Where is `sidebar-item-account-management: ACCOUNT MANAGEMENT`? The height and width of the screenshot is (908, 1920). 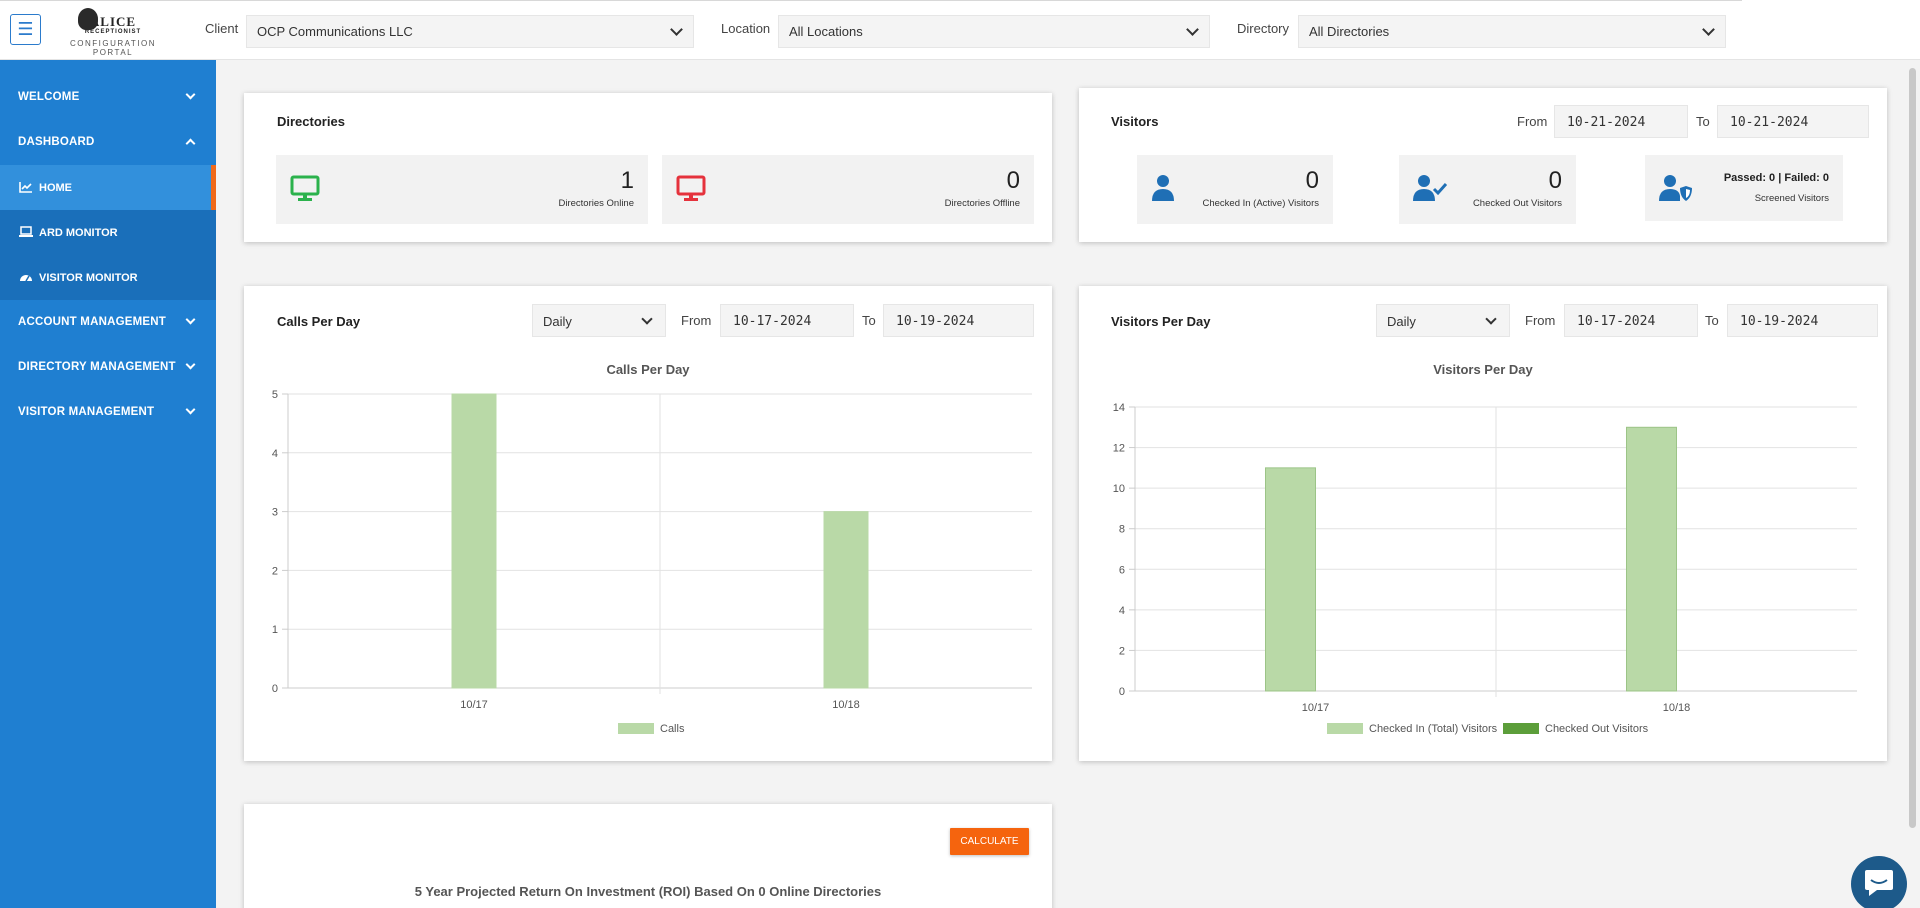 sidebar-item-account-management: ACCOUNT MANAGEMENT is located at coordinates (108, 322).